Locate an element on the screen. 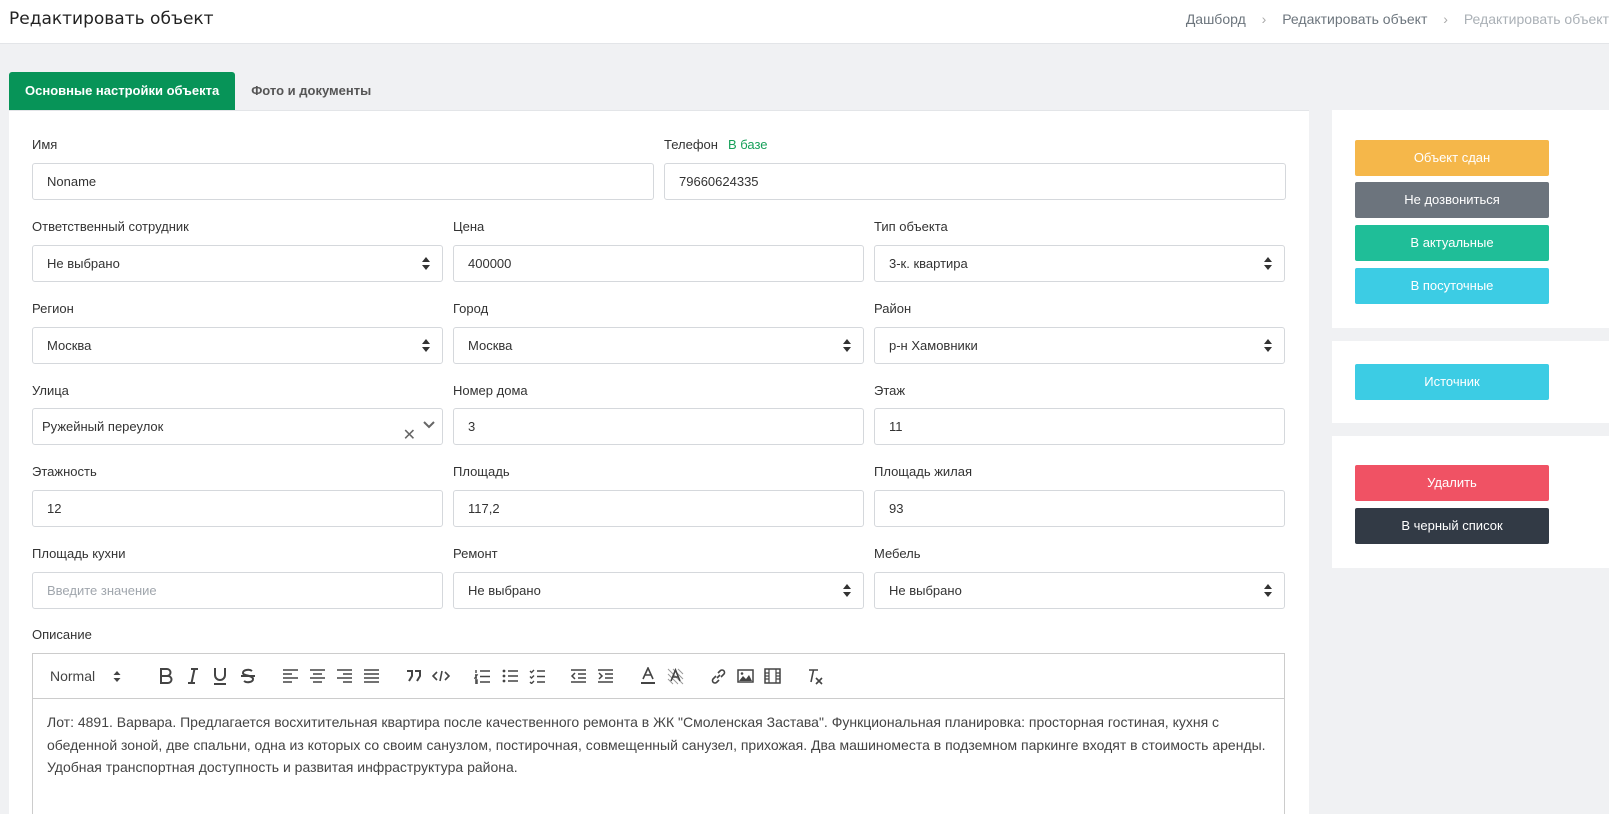  outdent-icon is located at coordinates (578, 676).